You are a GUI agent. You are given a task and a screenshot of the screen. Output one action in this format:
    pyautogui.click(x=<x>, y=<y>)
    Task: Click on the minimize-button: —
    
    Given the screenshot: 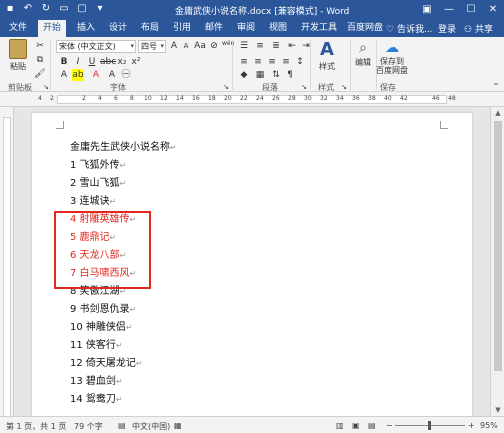 What is the action you would take?
    pyautogui.click(x=449, y=10)
    